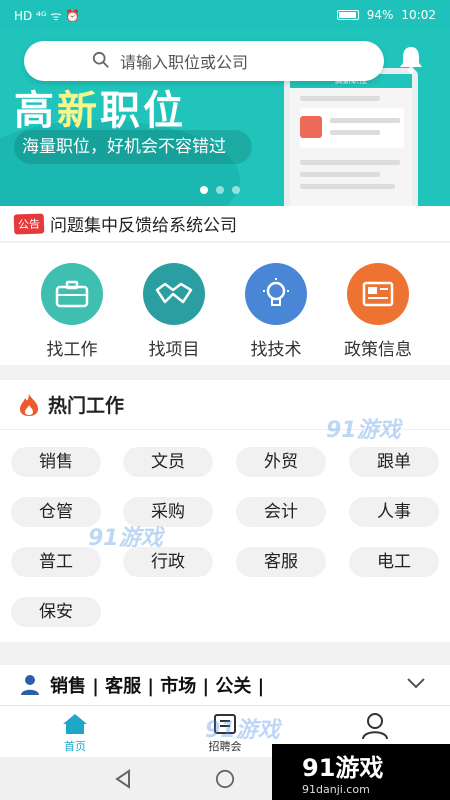  I want to click on job-tag: 客服, so click(281, 562).